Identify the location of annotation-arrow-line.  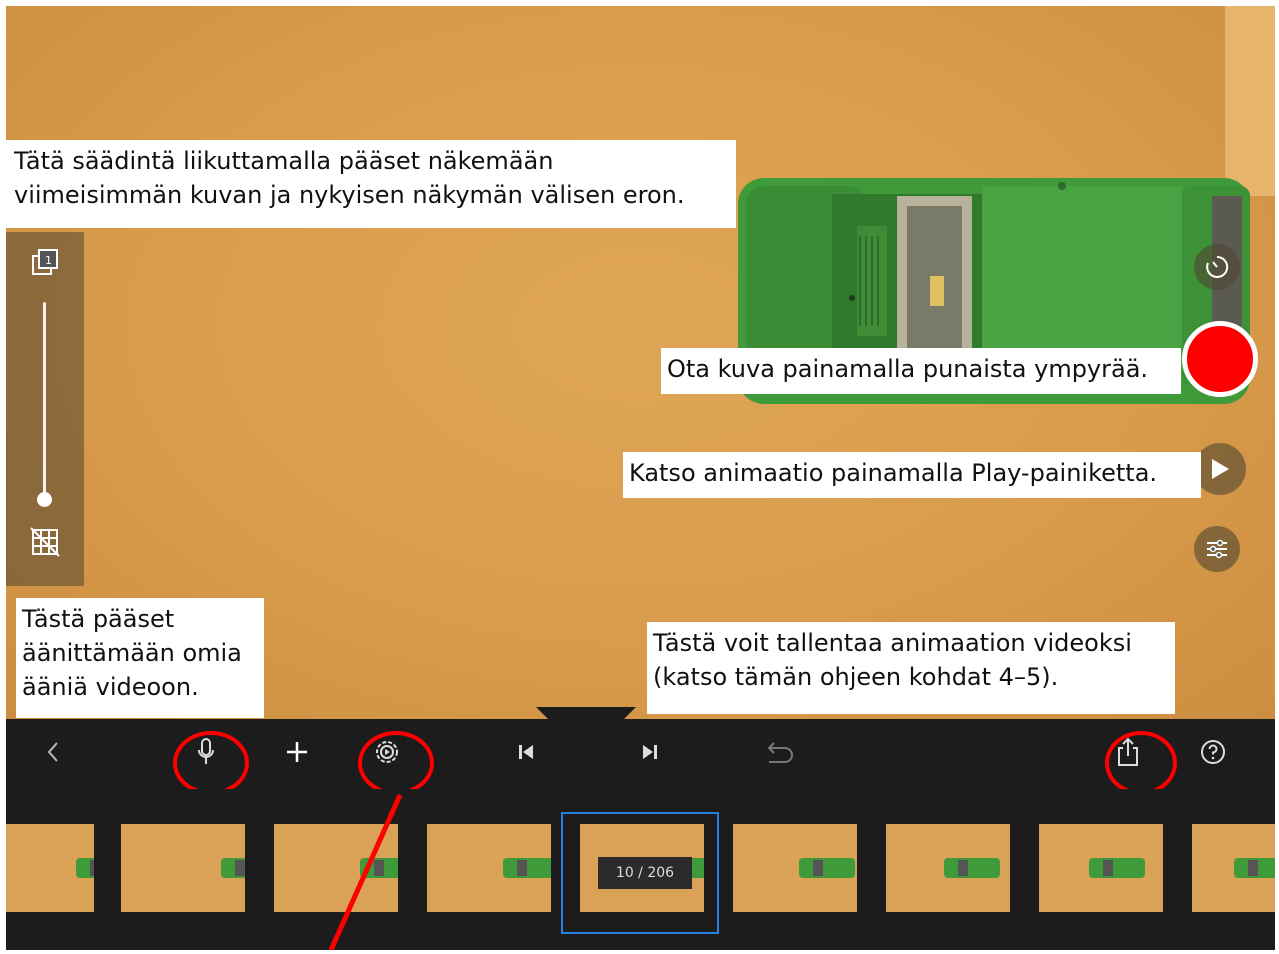
(365, 871).